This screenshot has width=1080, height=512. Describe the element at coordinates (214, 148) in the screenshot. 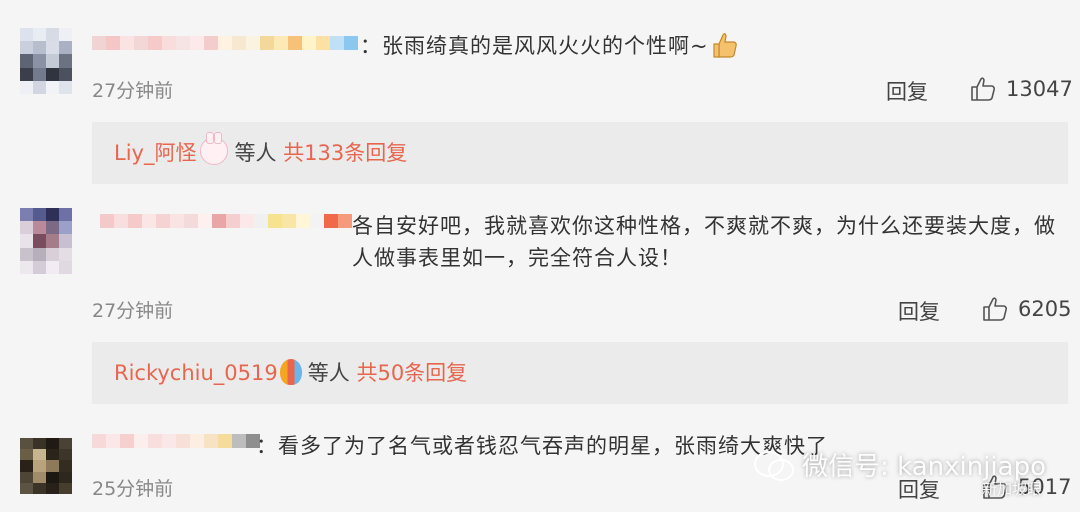

I see `bunny-emoji-icon` at that location.